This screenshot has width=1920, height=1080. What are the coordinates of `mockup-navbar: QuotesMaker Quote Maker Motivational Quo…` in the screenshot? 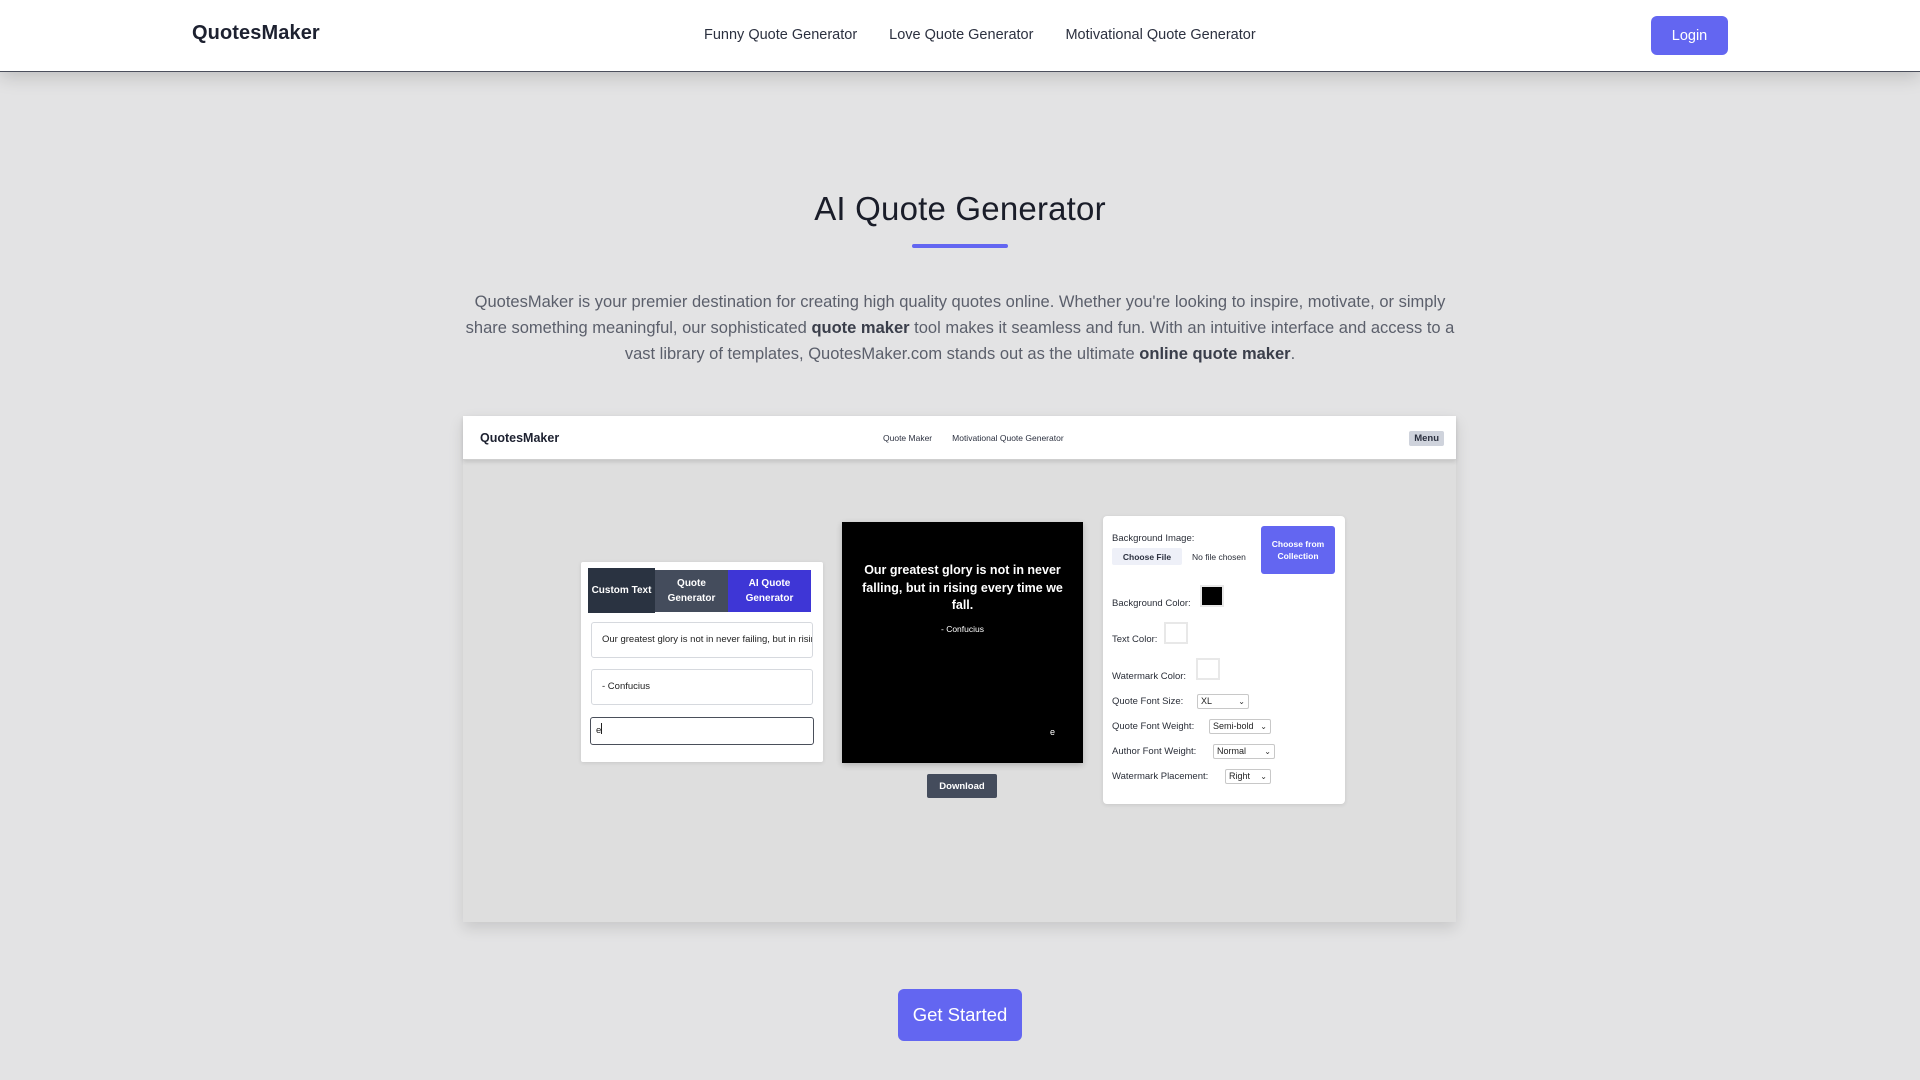 It's located at (959, 438).